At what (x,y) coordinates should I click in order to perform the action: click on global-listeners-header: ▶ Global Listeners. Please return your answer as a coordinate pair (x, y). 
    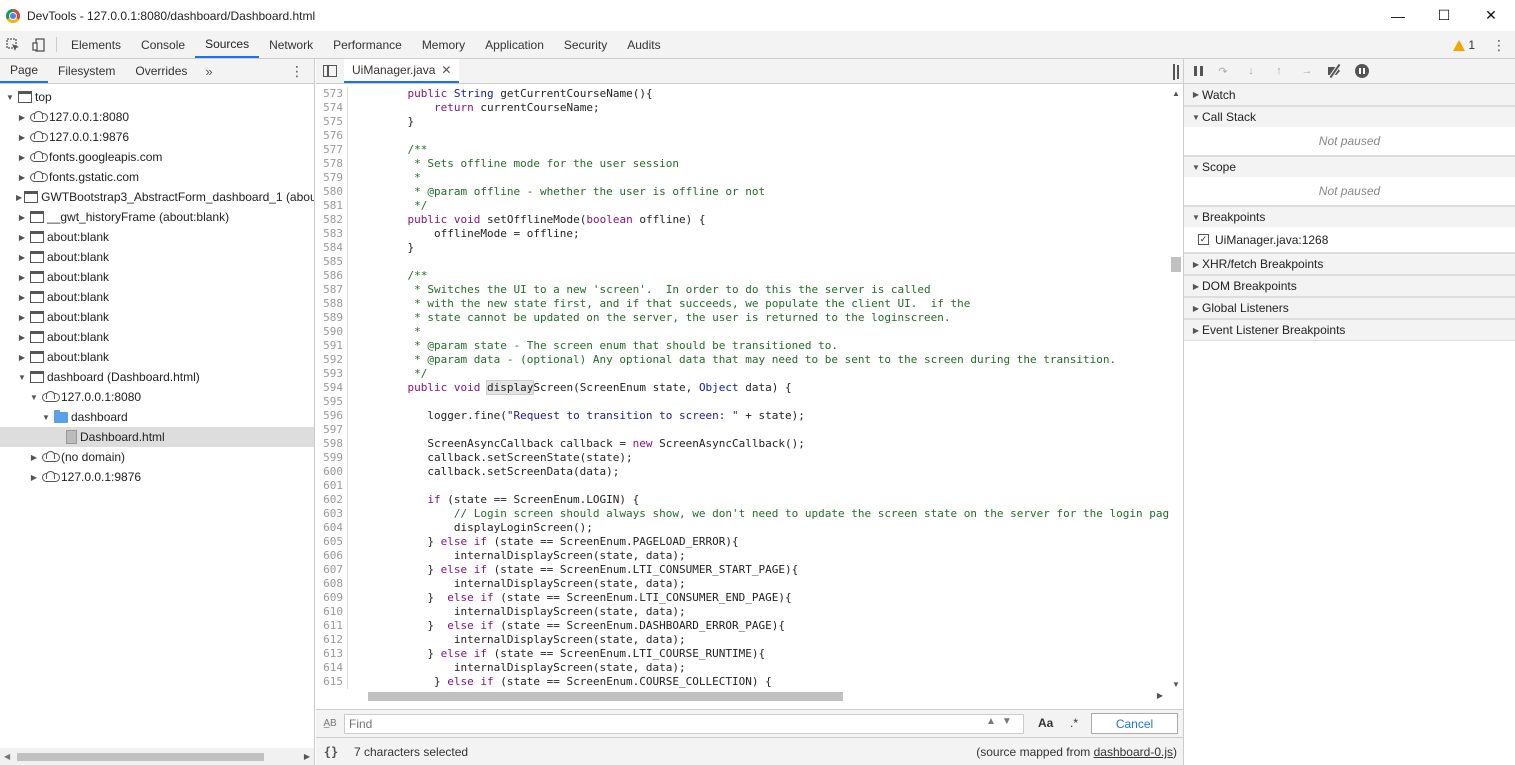
    Looking at the image, I should click on (1349, 307).